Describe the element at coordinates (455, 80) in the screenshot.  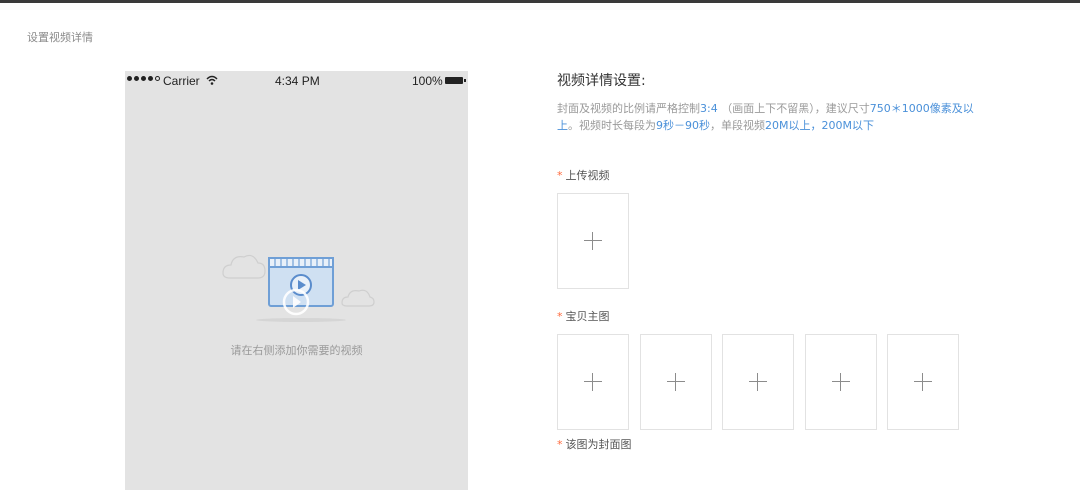
I see `battery-icon` at that location.